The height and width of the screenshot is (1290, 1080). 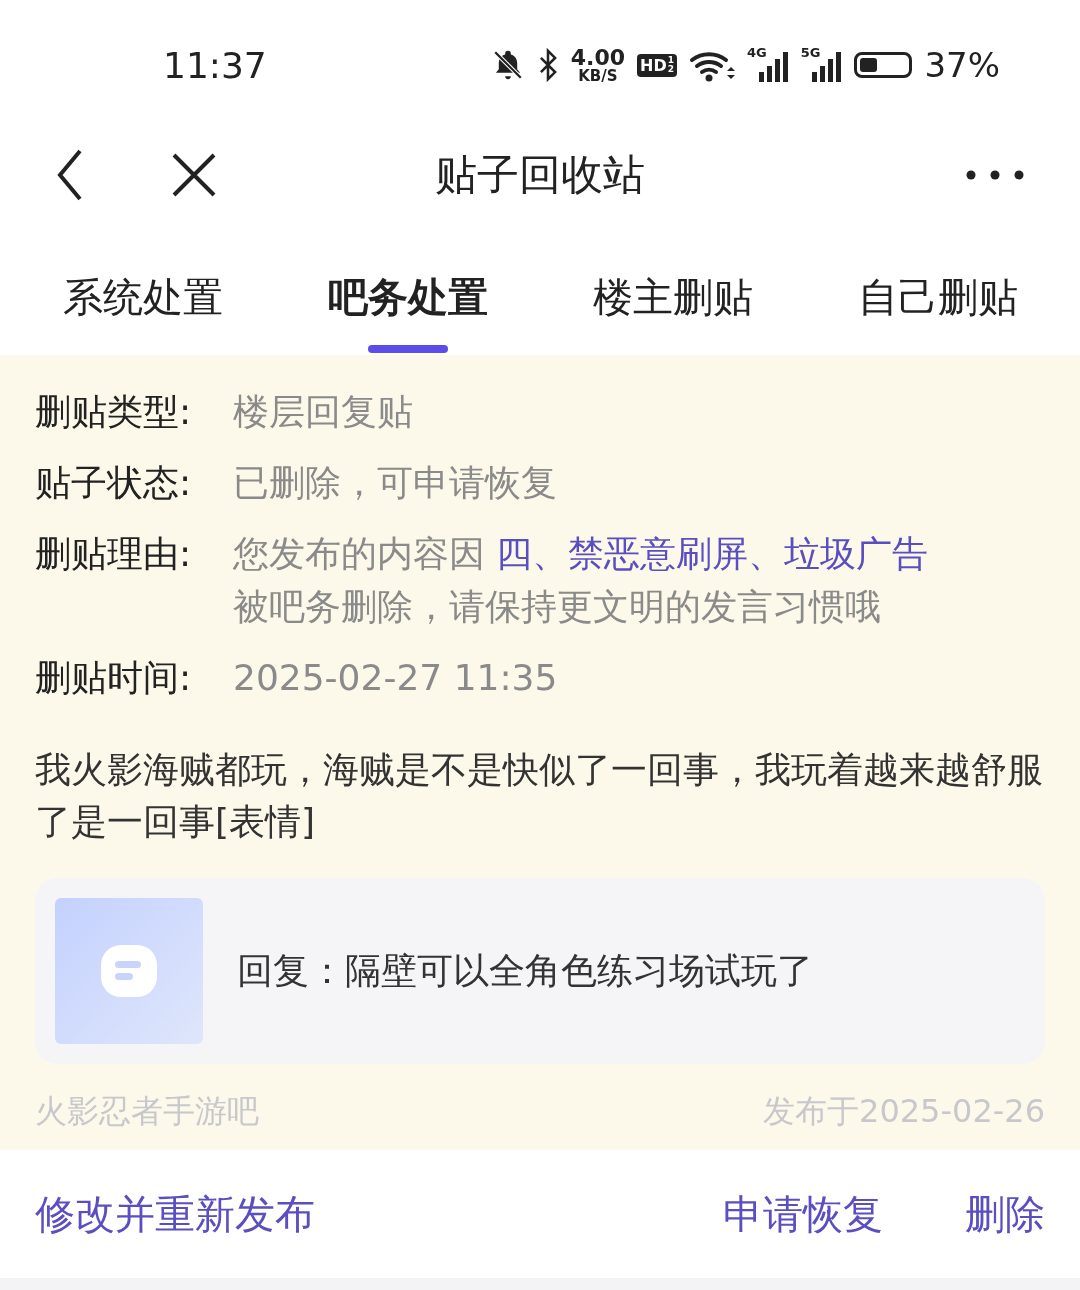 What do you see at coordinates (883, 65) in the screenshot?
I see `battery-icon` at bounding box center [883, 65].